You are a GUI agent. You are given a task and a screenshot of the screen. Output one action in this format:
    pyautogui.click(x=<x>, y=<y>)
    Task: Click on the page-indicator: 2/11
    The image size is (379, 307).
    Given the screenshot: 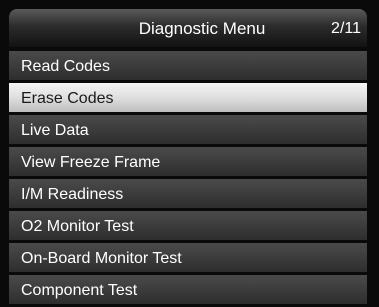 What is the action you would take?
    pyautogui.click(x=346, y=28)
    